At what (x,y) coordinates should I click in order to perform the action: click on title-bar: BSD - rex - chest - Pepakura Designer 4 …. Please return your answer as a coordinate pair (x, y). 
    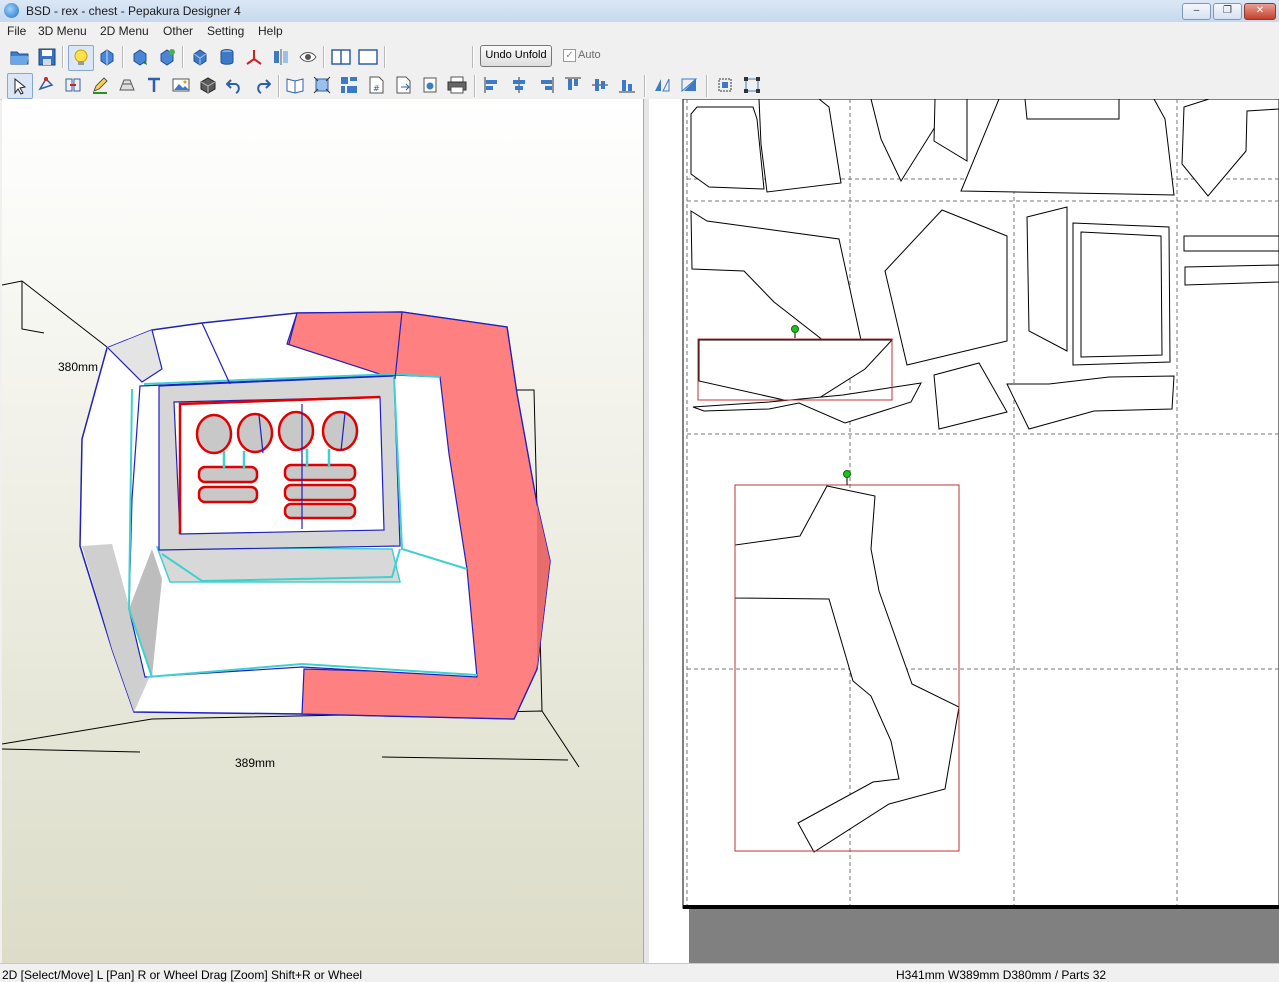
    Looking at the image, I should click on (639, 11).